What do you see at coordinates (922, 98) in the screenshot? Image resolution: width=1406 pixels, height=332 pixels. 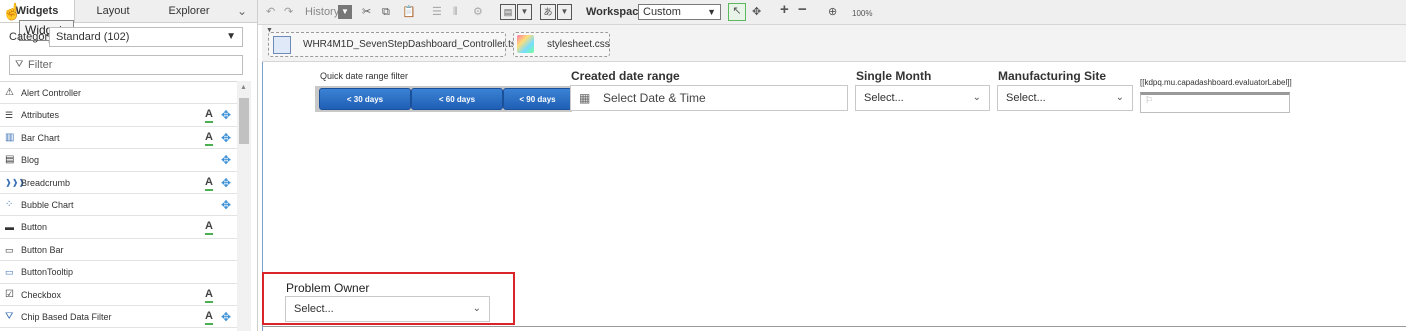 I see `single-month-select: Select... ⌄` at bounding box center [922, 98].